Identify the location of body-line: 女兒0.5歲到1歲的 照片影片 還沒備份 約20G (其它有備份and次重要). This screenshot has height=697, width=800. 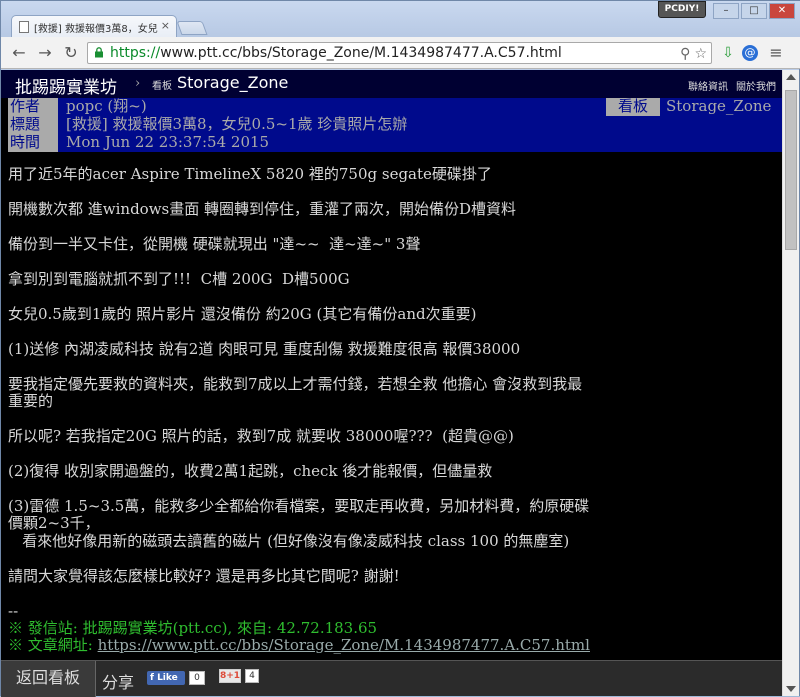
(242, 314).